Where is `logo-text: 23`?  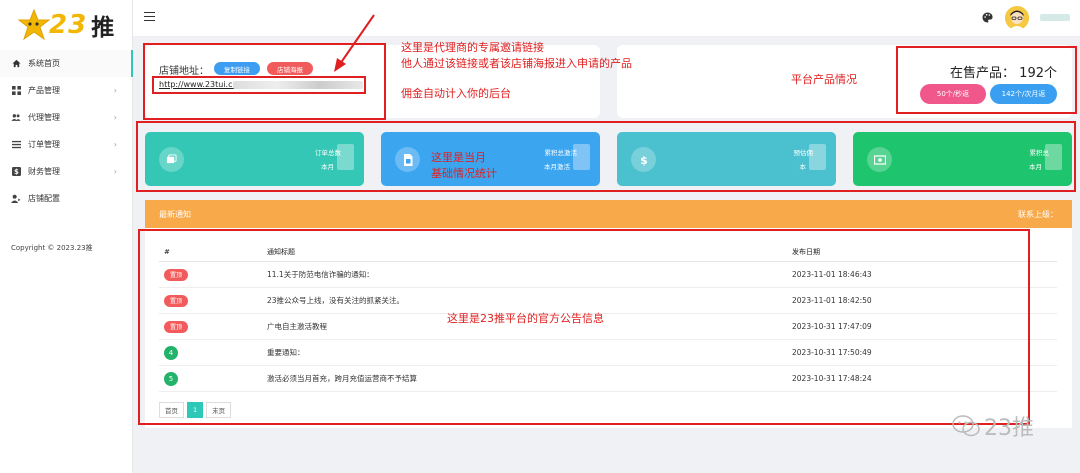 logo-text: 23 is located at coordinates (68, 25).